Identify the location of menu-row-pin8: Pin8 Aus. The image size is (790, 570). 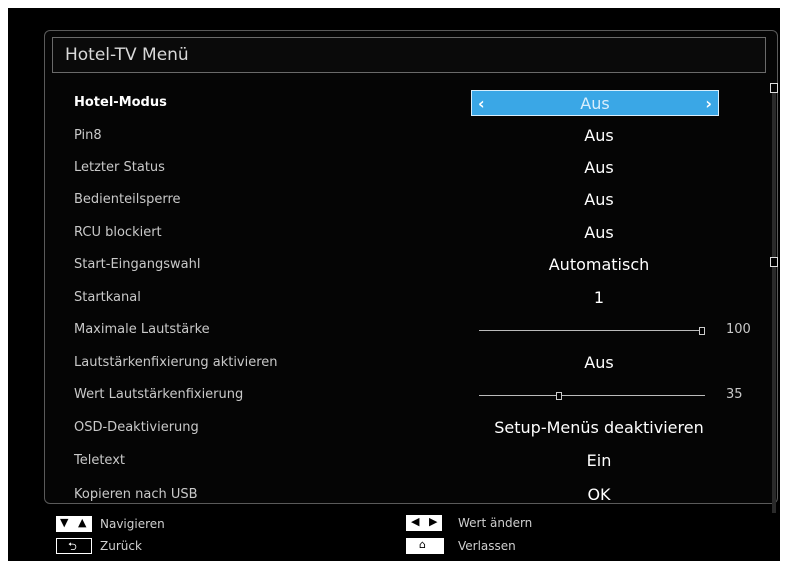
(424, 137).